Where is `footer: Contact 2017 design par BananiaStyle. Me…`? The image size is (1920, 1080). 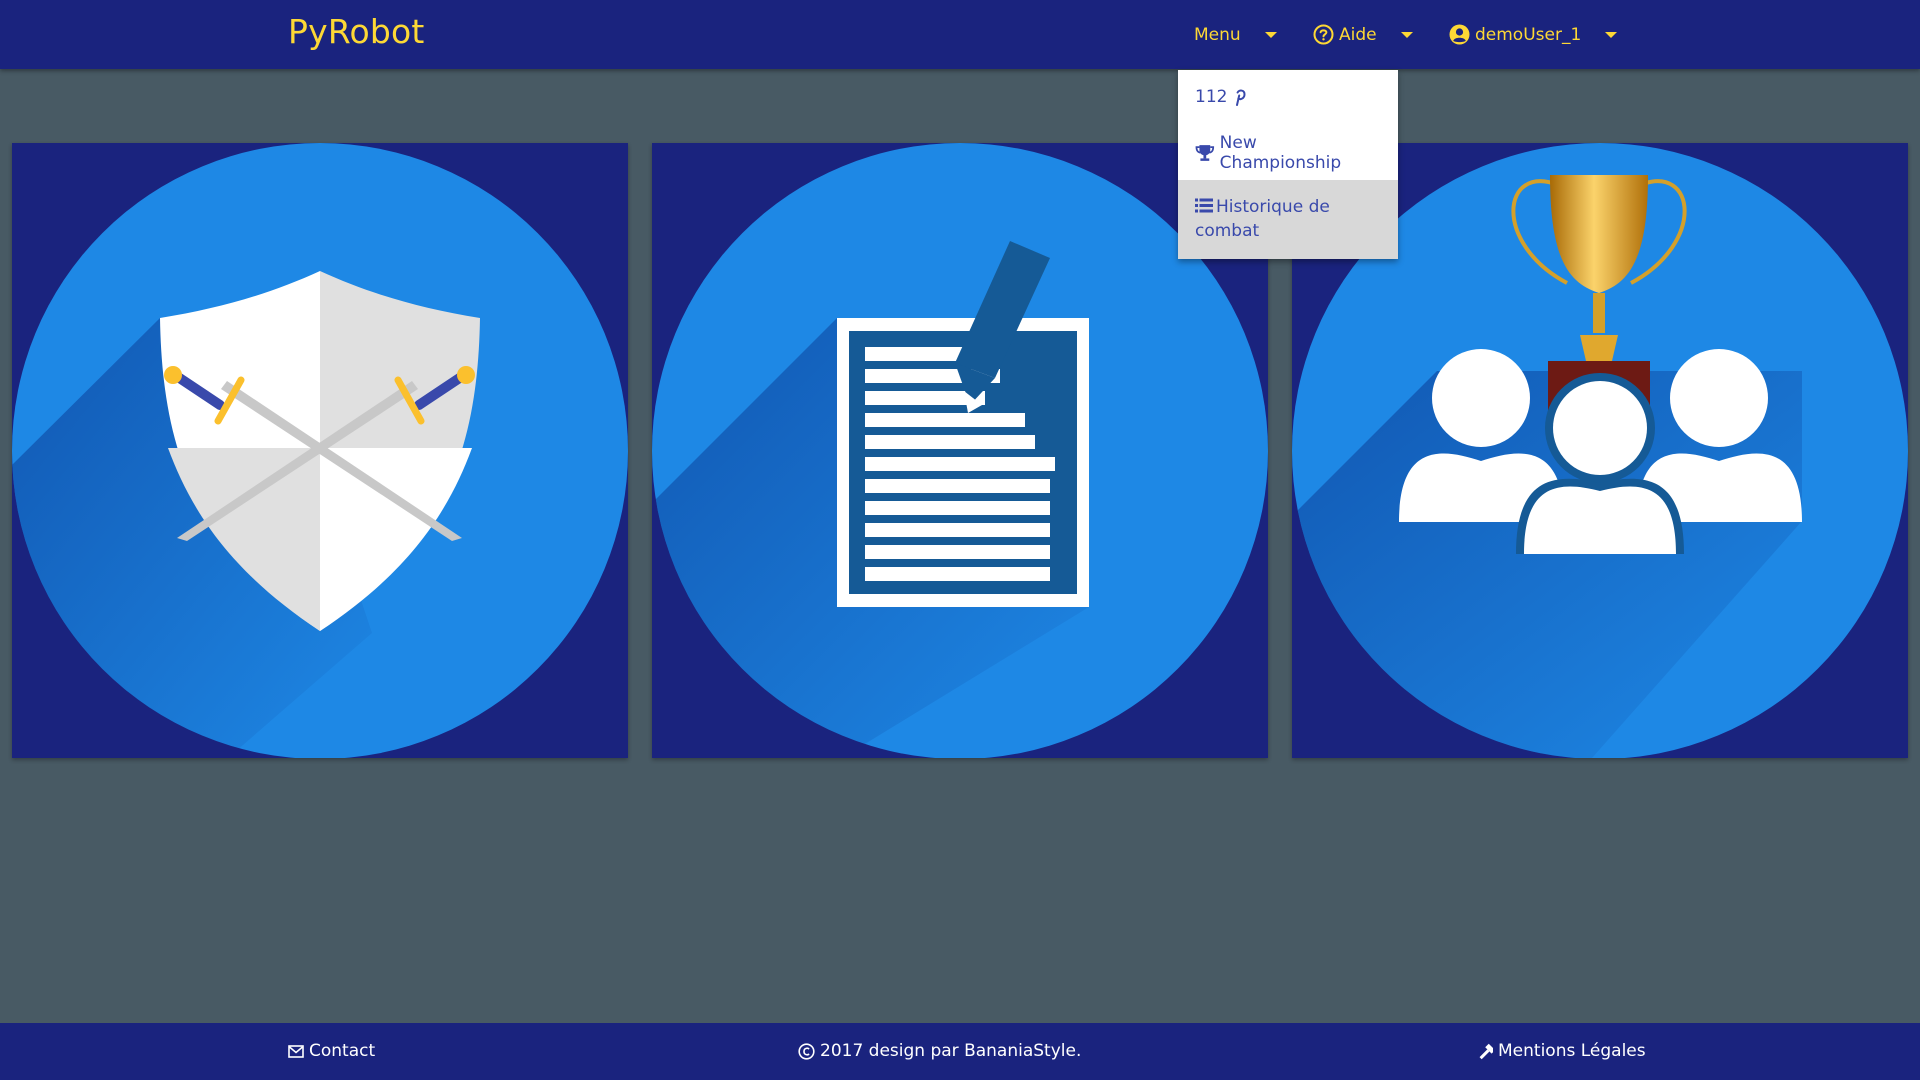
footer: Contact 2017 design par BananiaStyle. Me… is located at coordinates (960, 1051).